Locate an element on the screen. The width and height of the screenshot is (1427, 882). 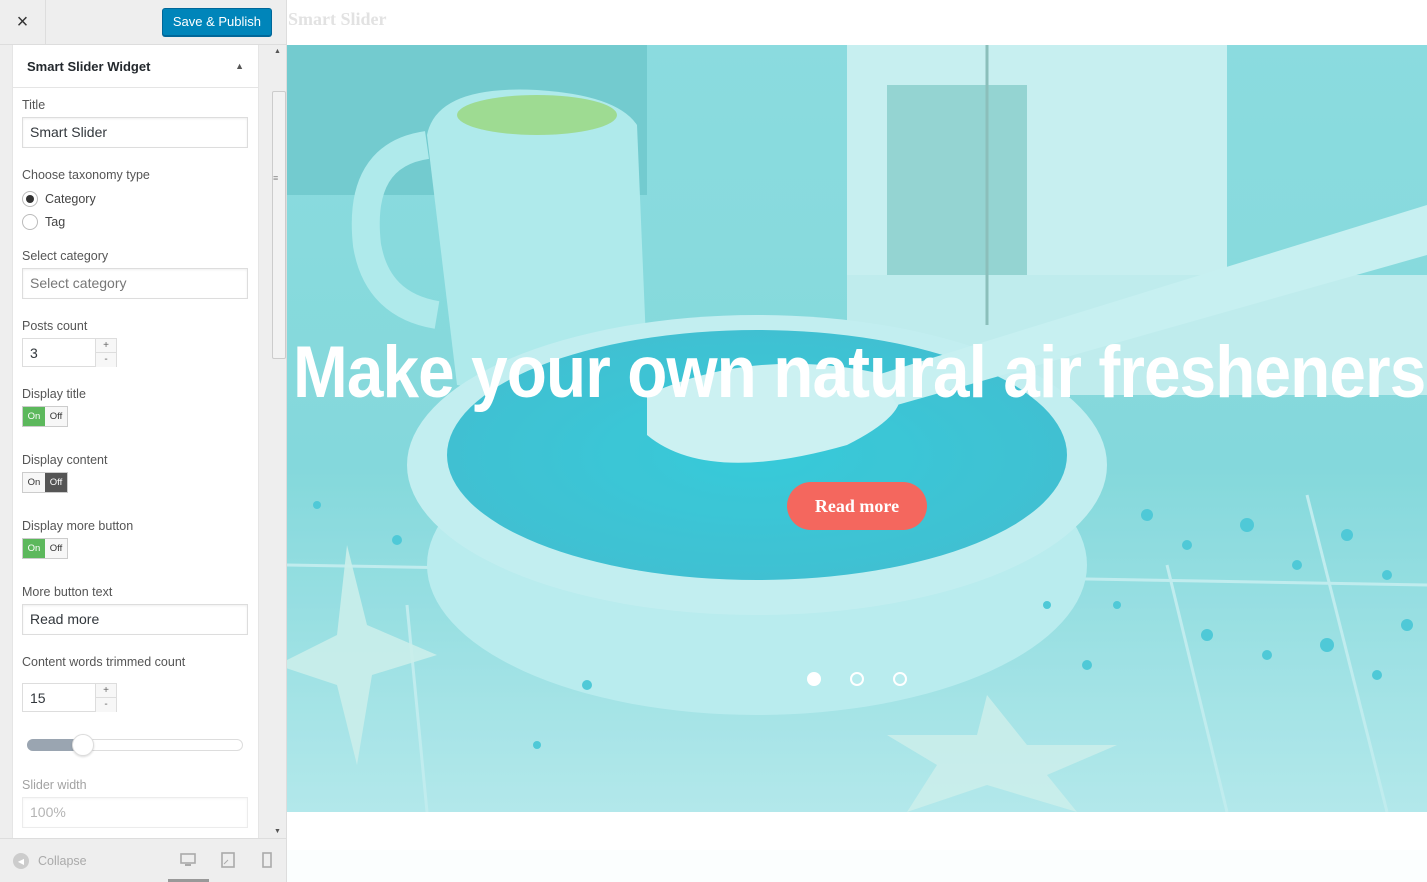
mobile-icon is located at coordinates (267, 862).